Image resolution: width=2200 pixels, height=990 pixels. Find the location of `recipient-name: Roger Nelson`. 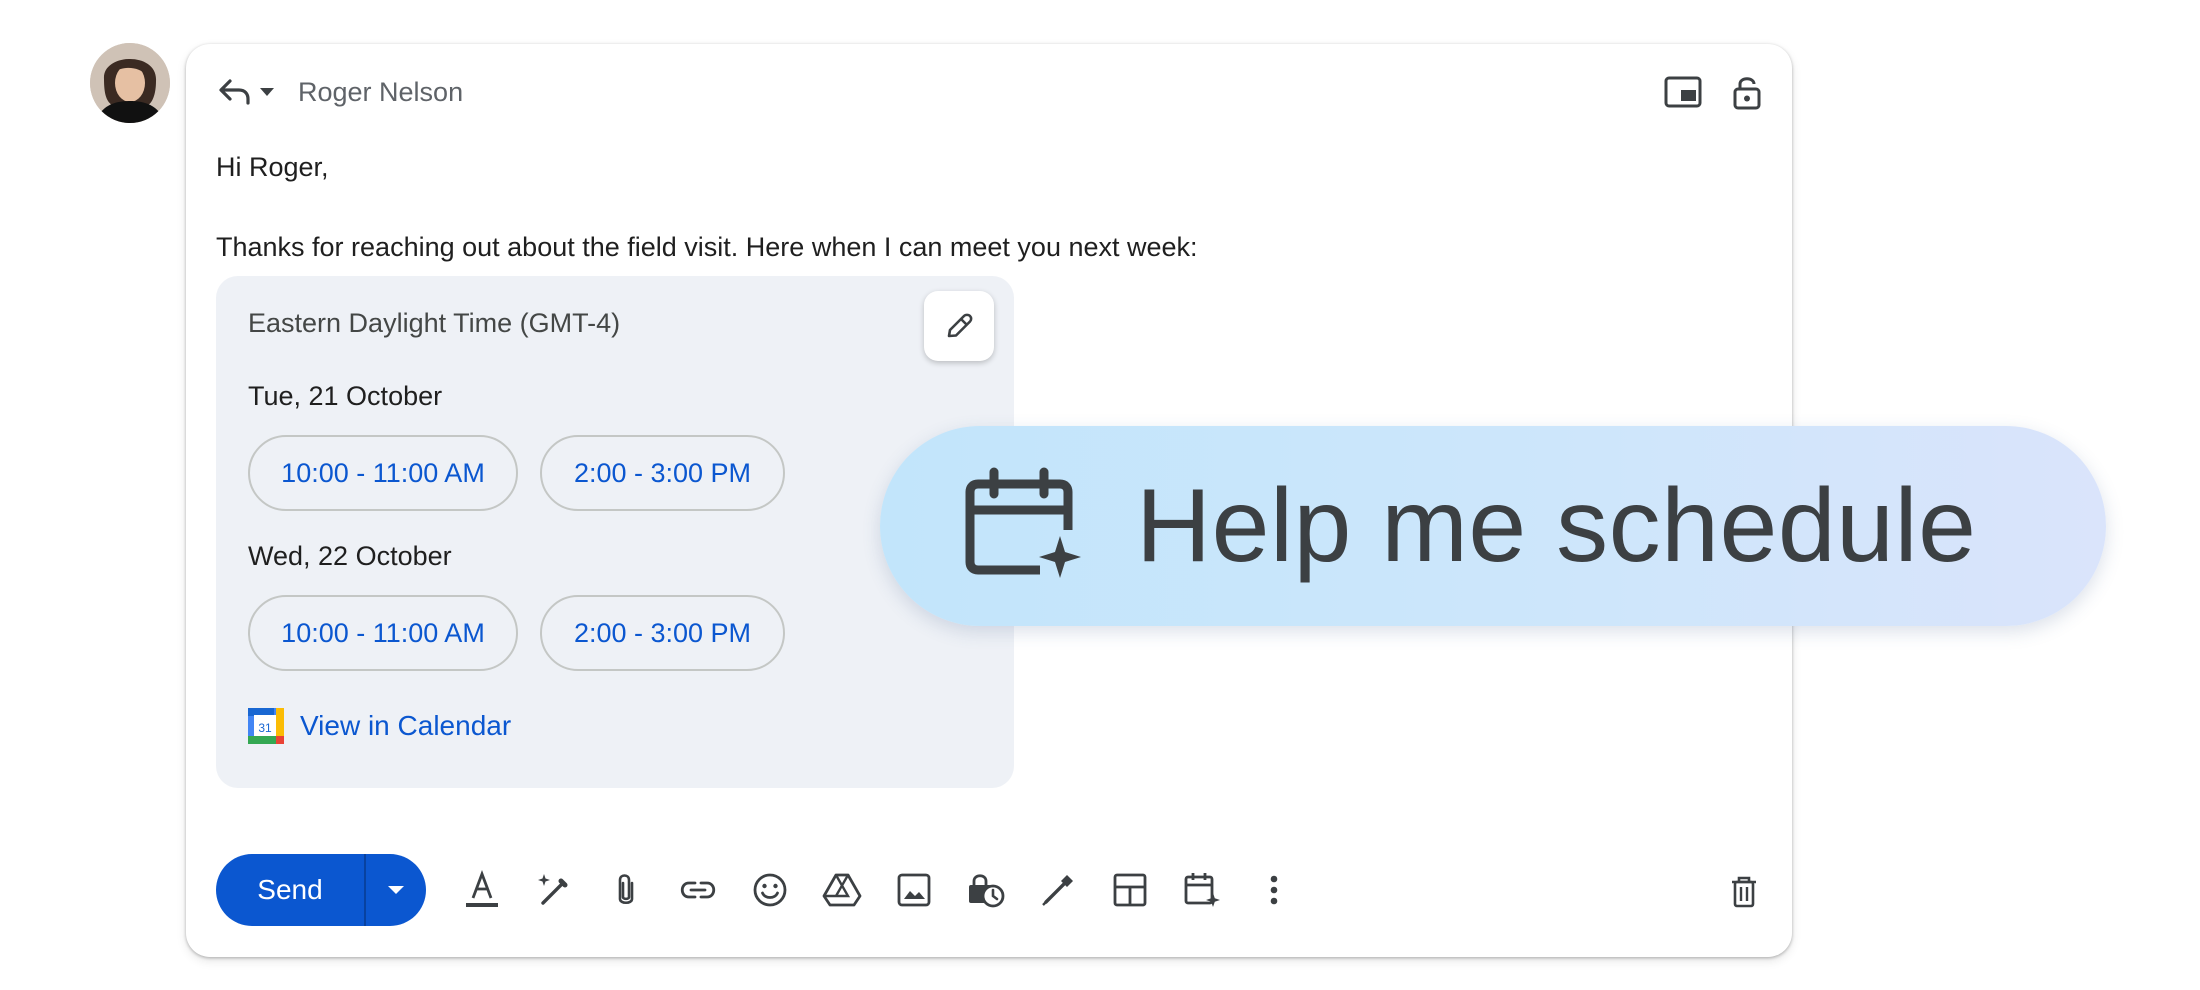

recipient-name: Roger Nelson is located at coordinates (380, 92).